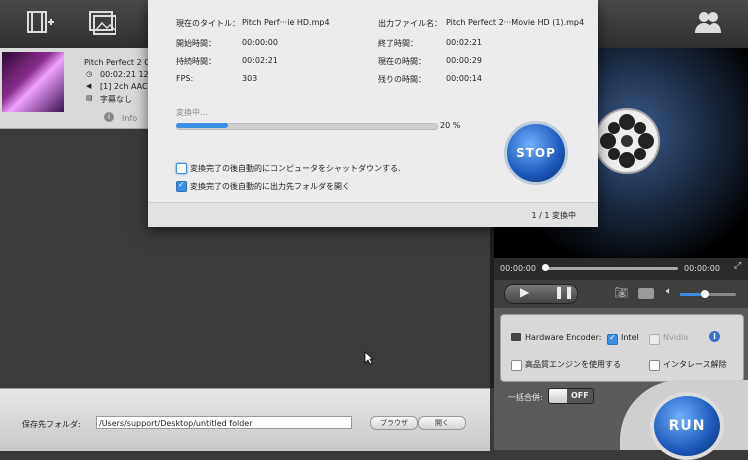  Describe the element at coordinates (669, 291) in the screenshot. I see `volume-icon: 🔈︎` at that location.